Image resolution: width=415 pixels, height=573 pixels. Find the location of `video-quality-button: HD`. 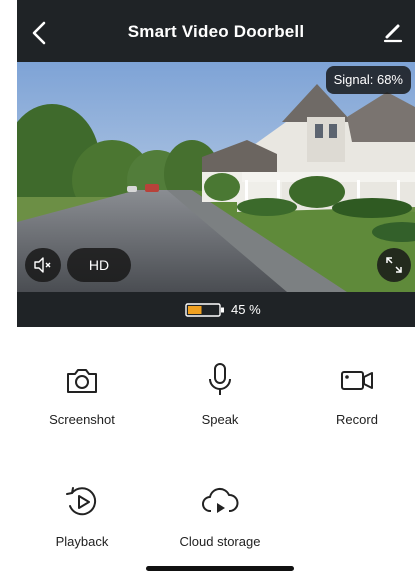

video-quality-button: HD is located at coordinates (99, 265).